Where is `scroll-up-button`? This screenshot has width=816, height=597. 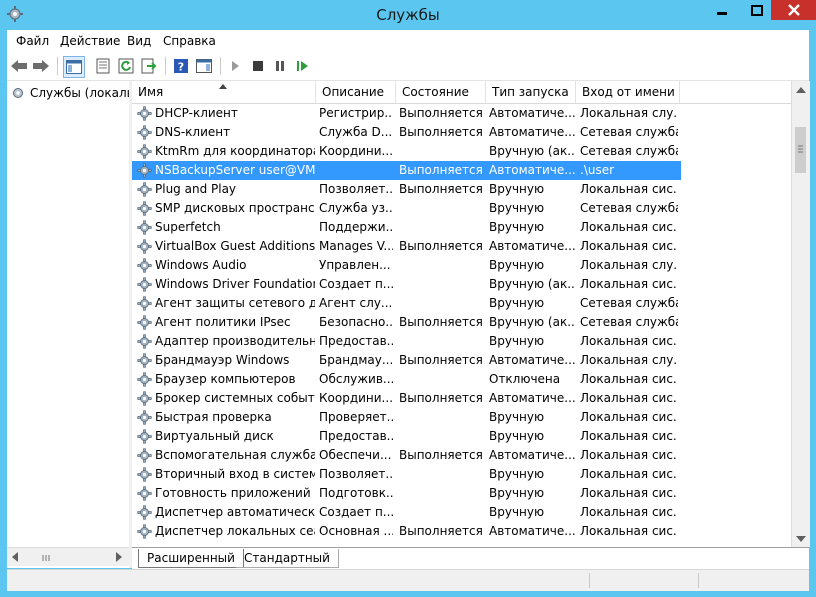
scroll-up-button is located at coordinates (801, 89).